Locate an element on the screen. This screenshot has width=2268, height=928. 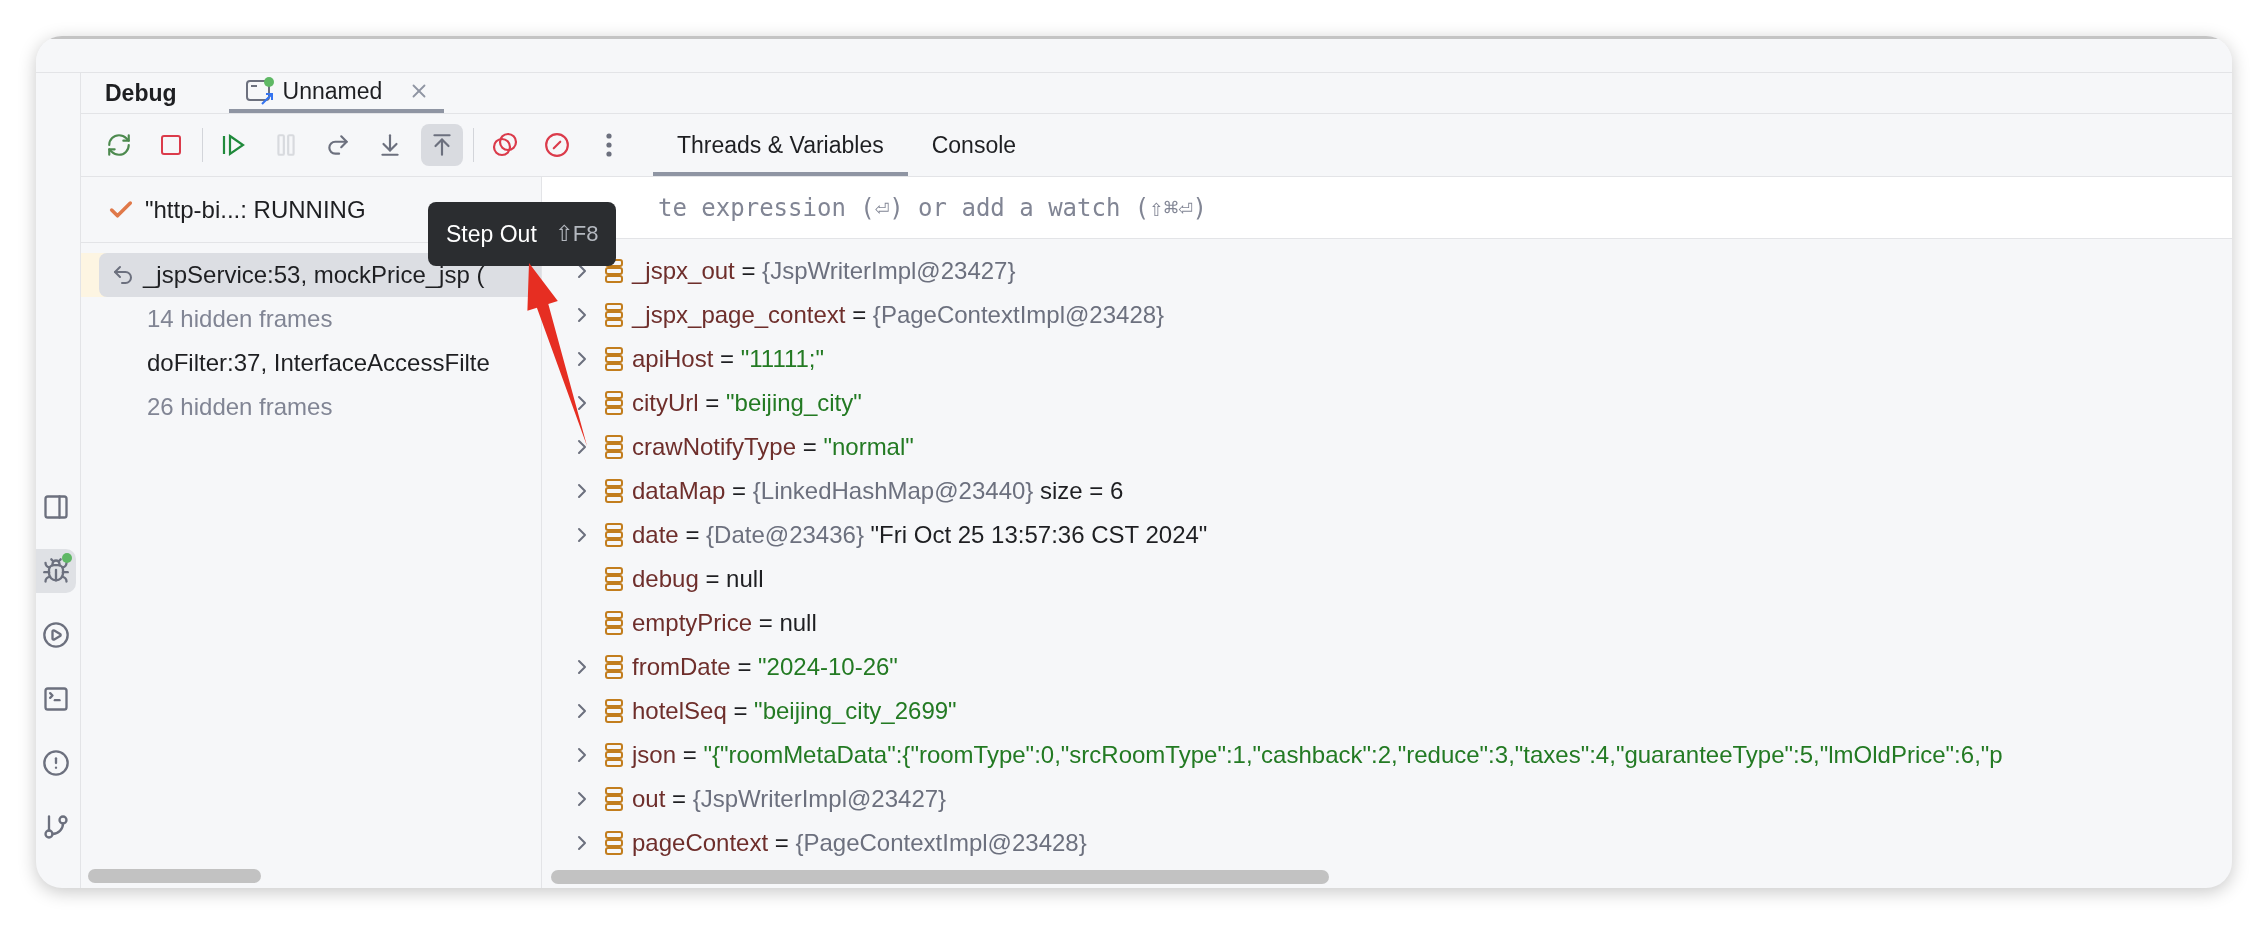
tool-window-button is located at coordinates (56, 571).